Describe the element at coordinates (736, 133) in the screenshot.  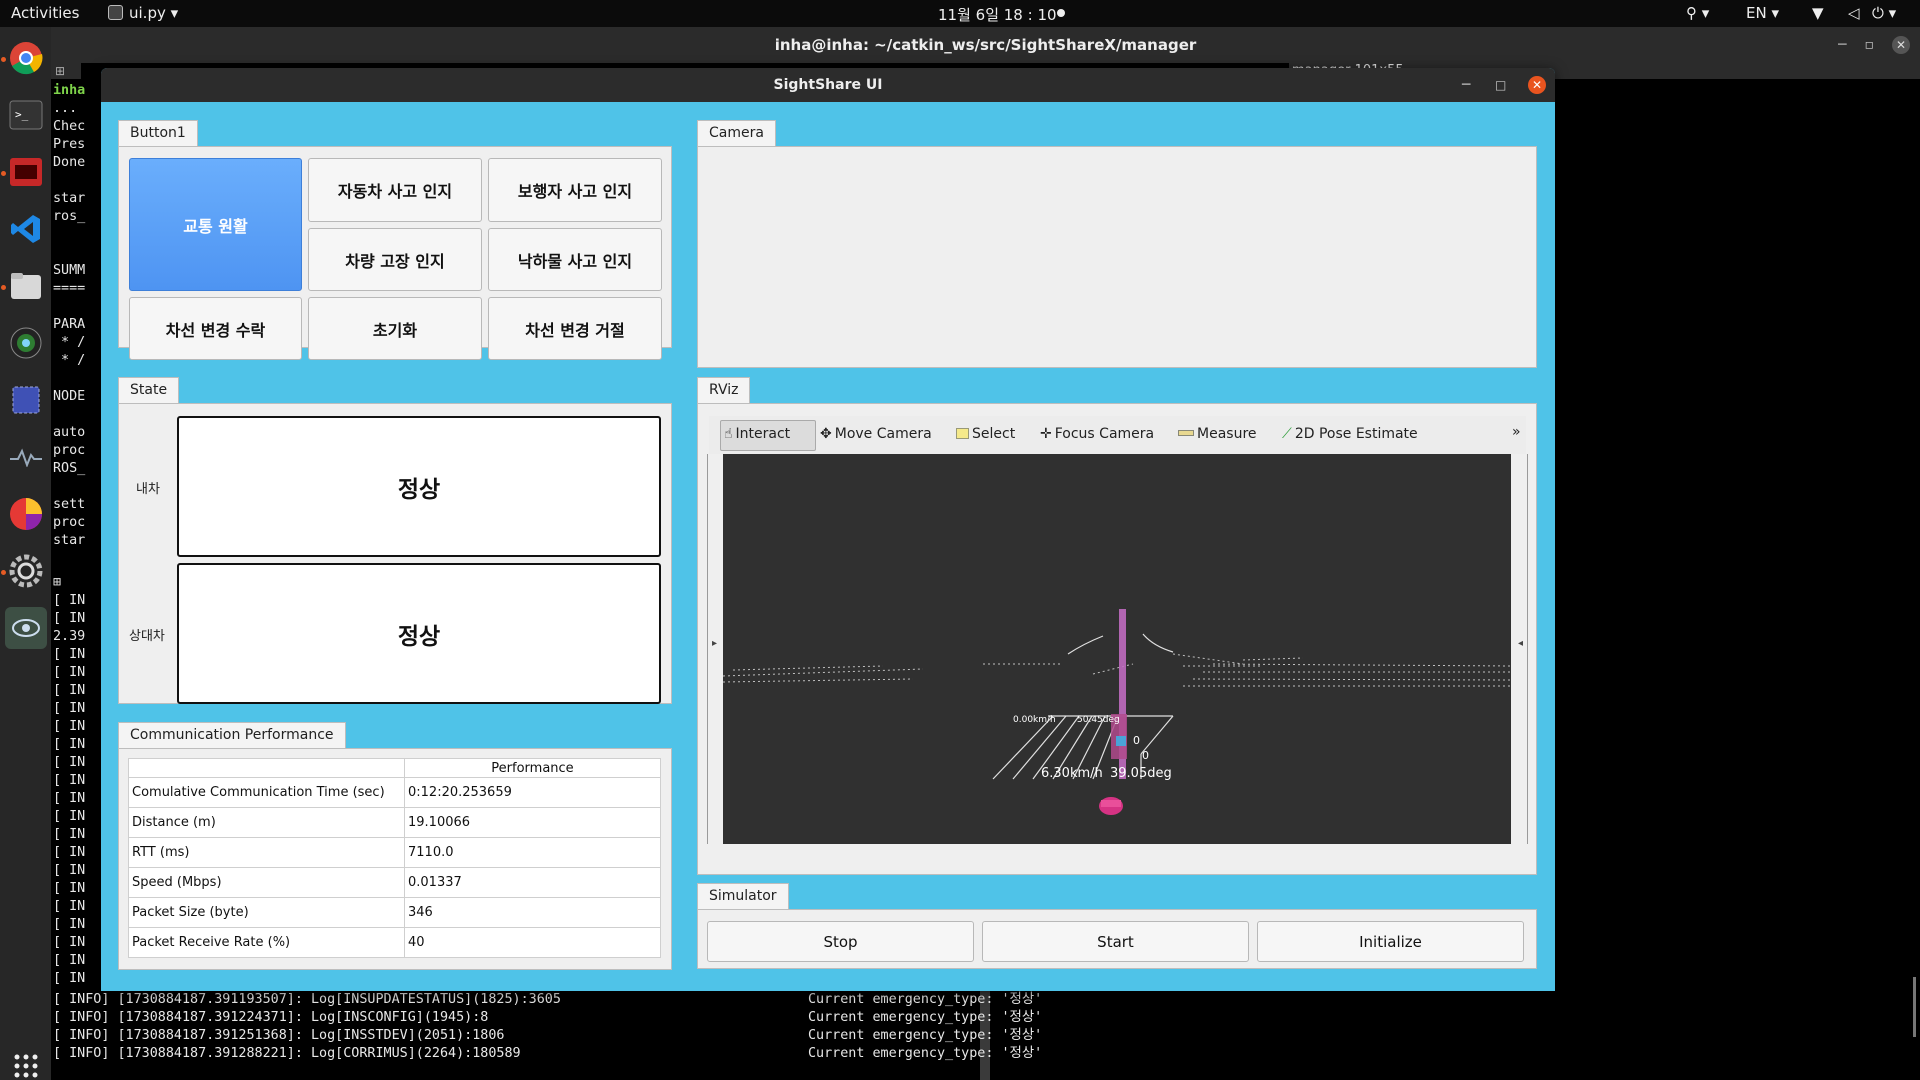
I see `tab-camera: Camera` at that location.